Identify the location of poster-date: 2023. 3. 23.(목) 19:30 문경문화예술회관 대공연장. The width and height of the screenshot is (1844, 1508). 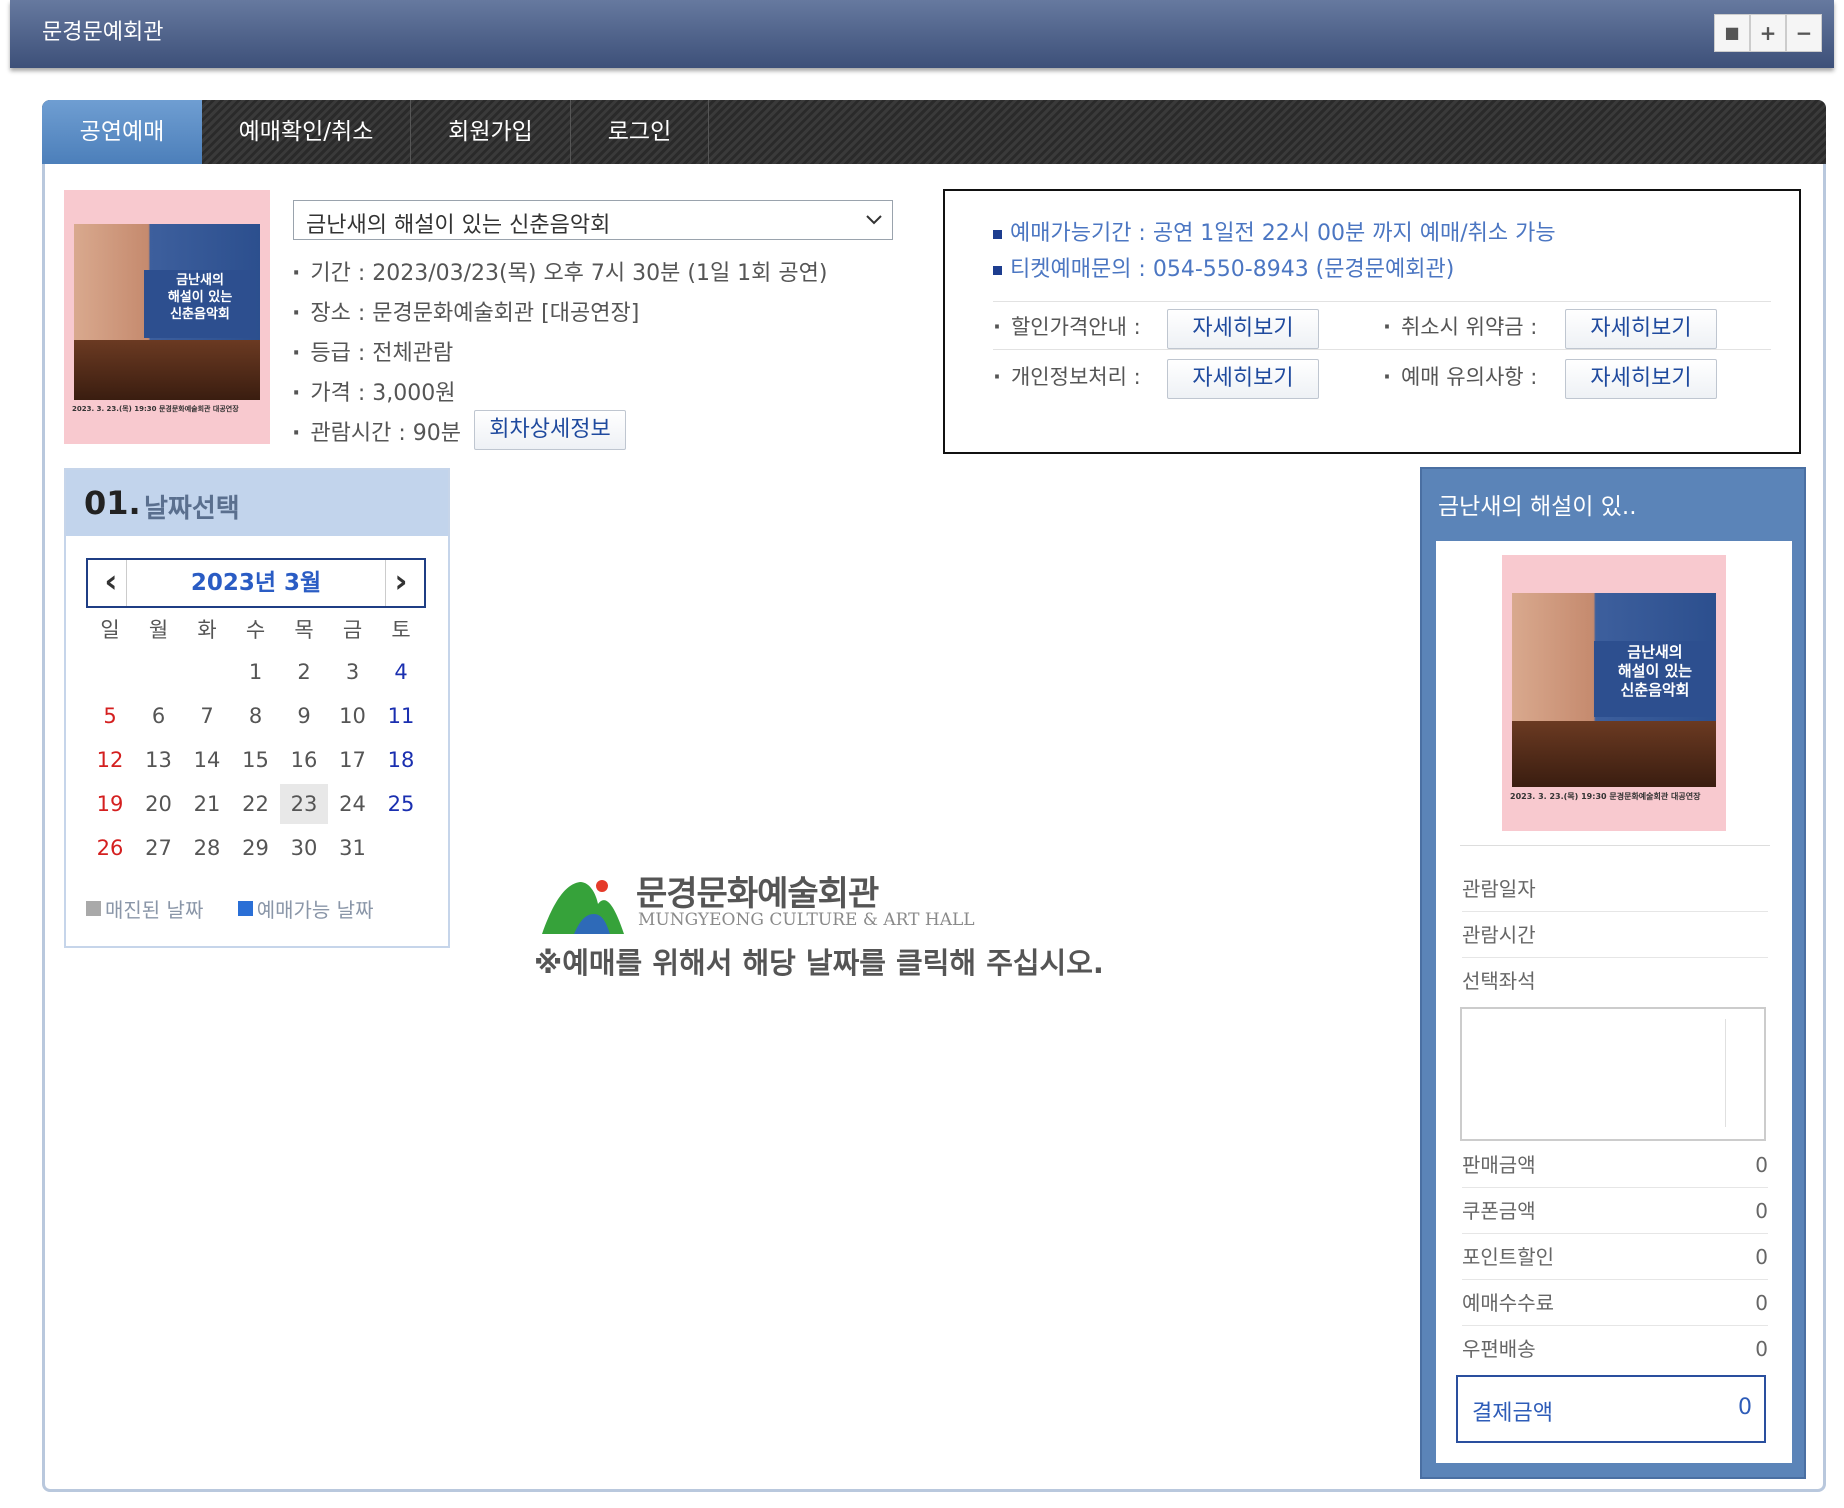
(155, 409).